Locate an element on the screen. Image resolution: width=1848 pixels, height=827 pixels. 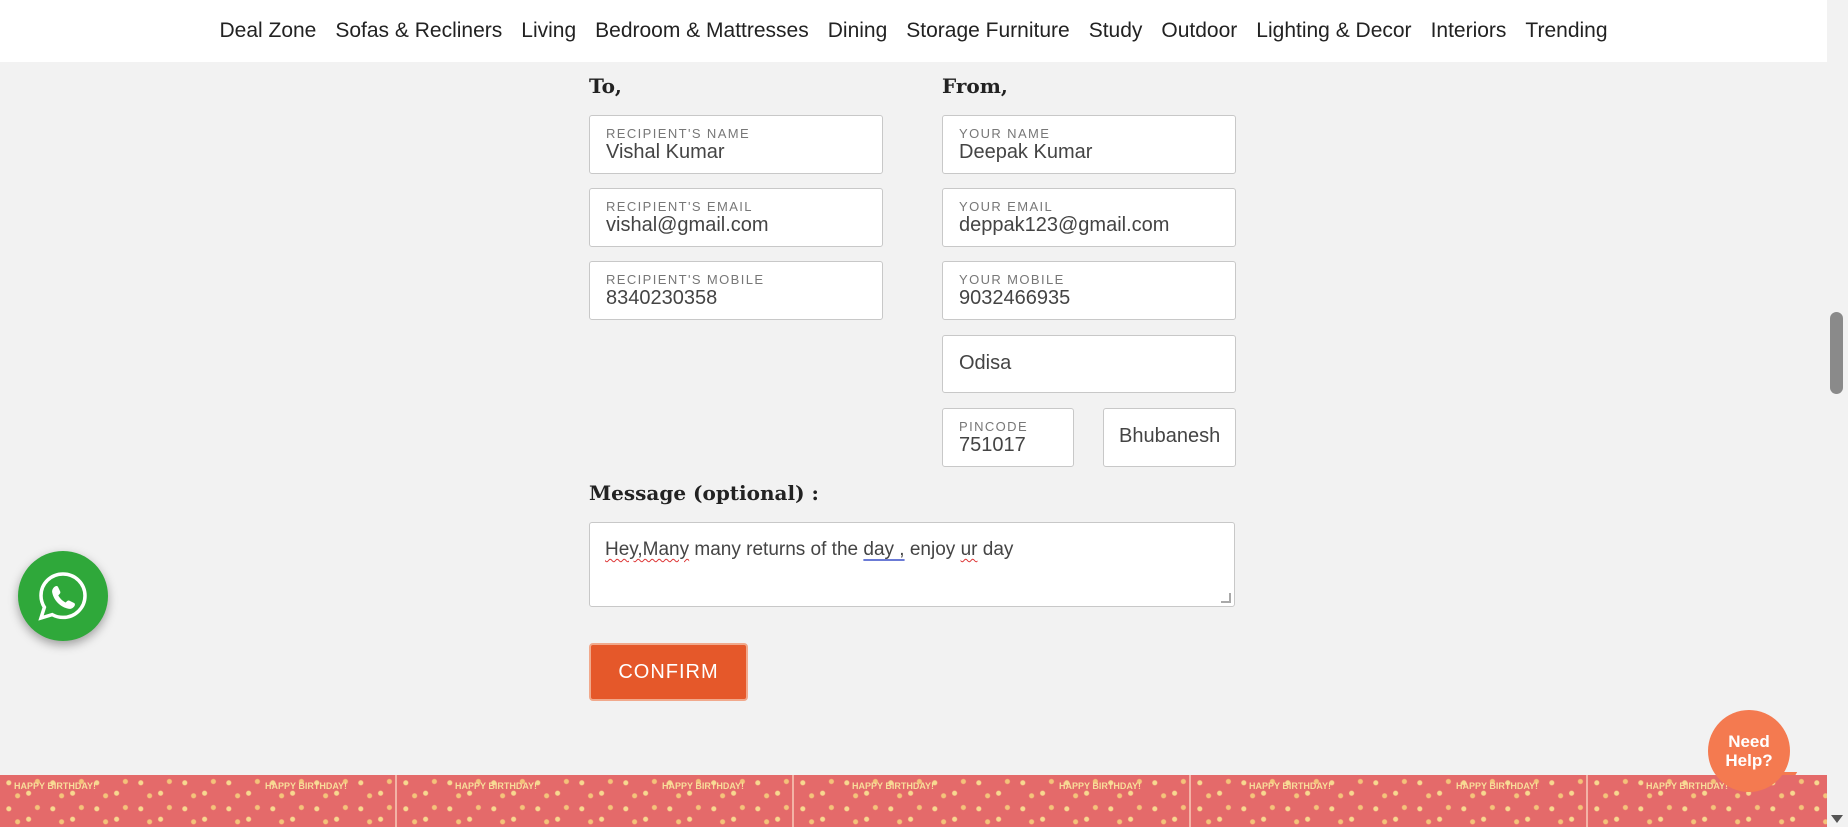
city-field: Bhubanesh is located at coordinates (1169, 437).